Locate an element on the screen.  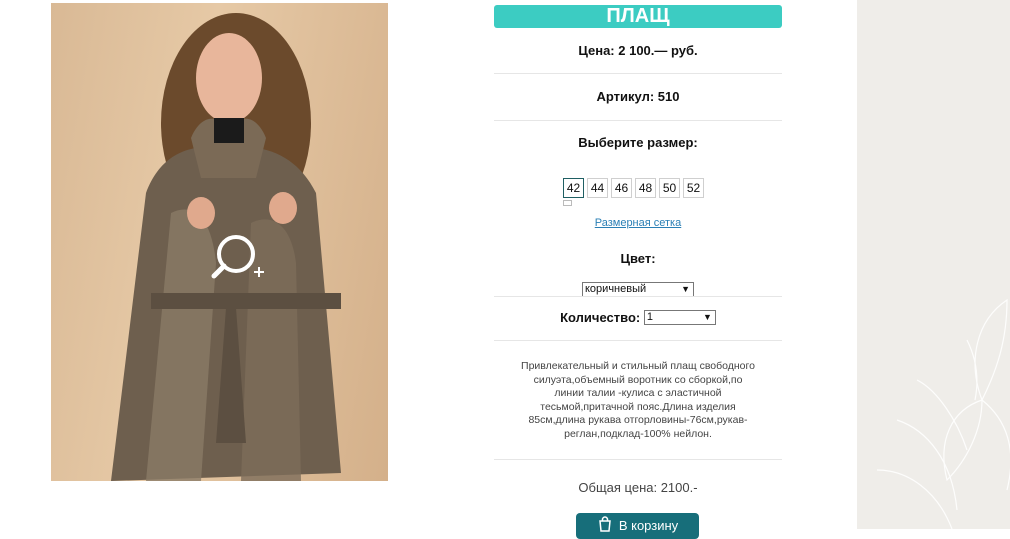
add-to-cart-button: В корзину is located at coordinates (637, 526).